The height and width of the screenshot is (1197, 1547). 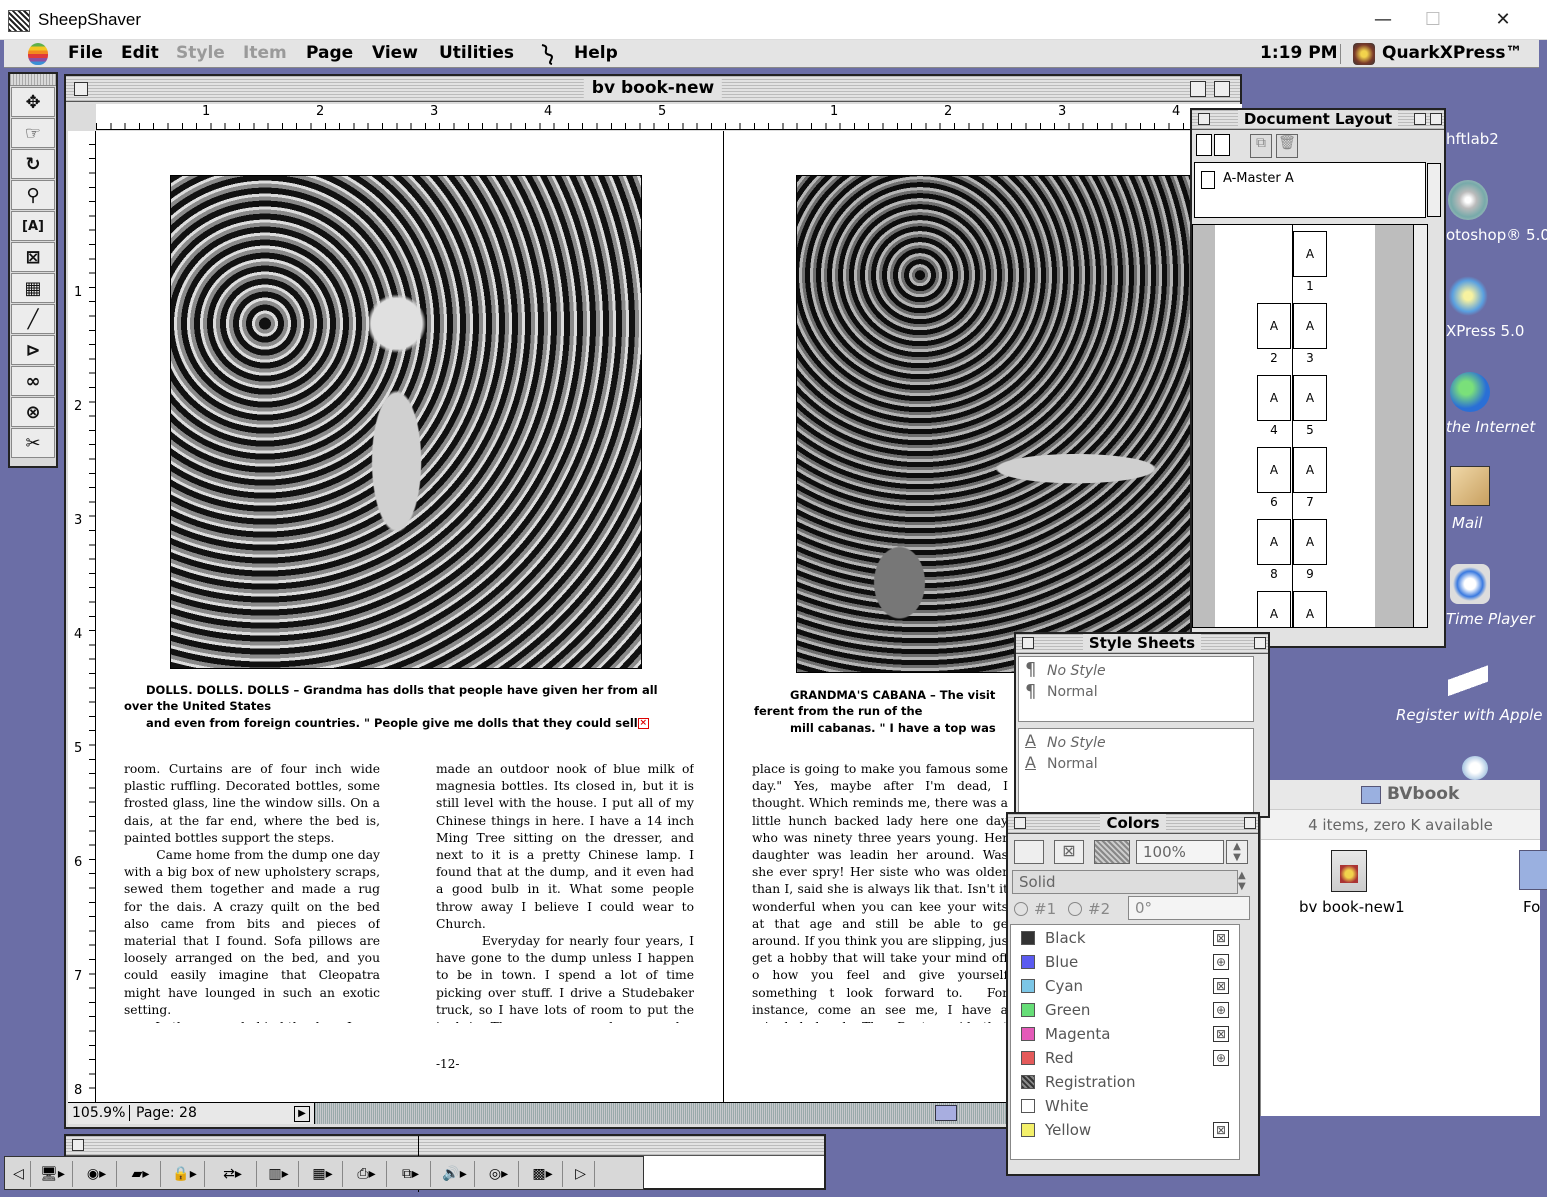 I want to click on rotation-tool-icon: ↻, so click(x=33, y=164).